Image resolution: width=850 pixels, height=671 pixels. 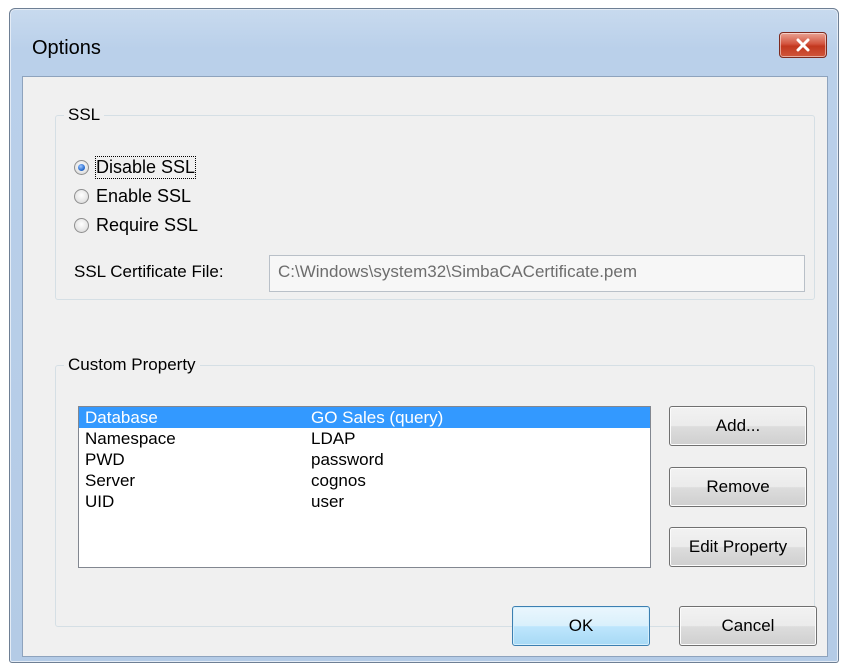 I want to click on property-name: Namespace, so click(x=130, y=438).